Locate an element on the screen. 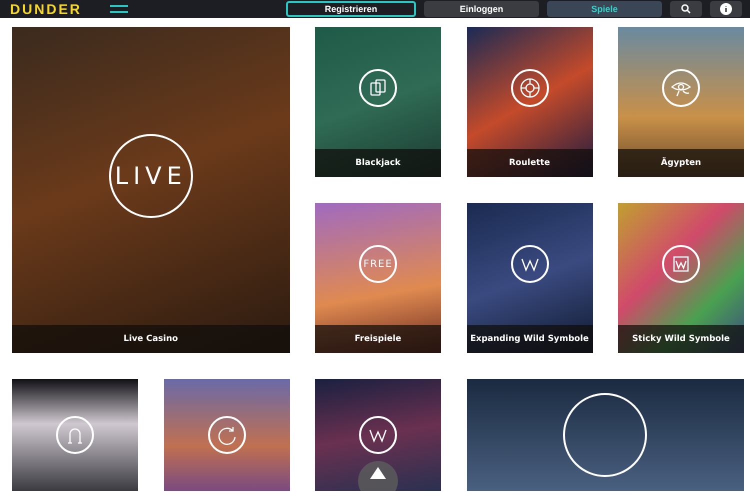  category-emblem: FREE is located at coordinates (378, 264).